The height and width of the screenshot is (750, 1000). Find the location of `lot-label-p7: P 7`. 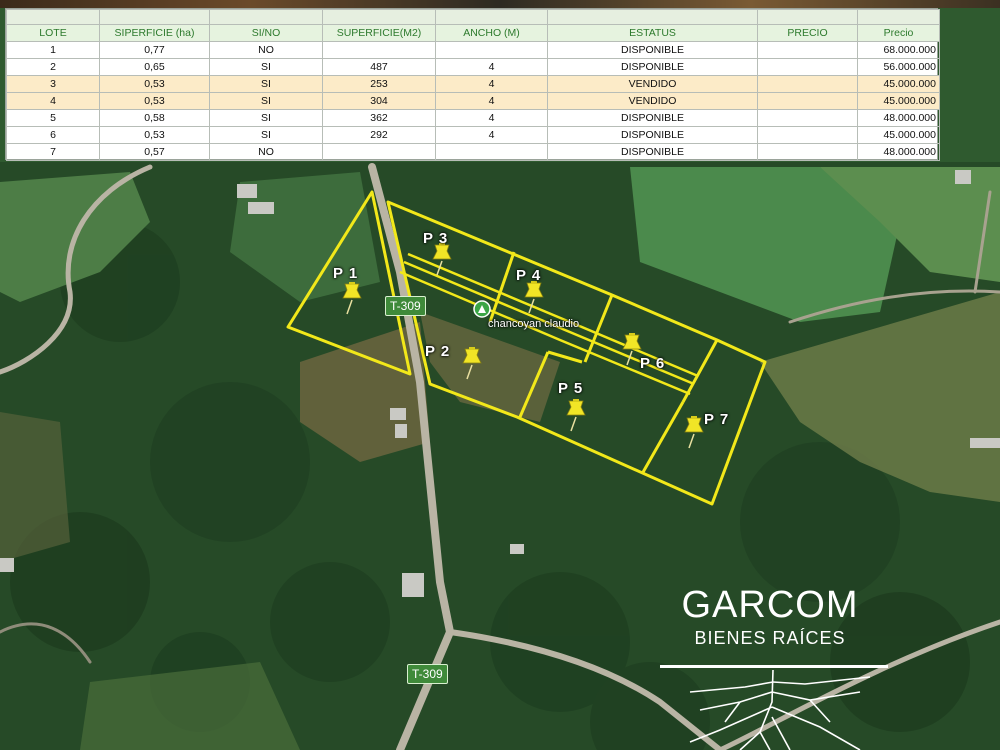

lot-label-p7: P 7 is located at coordinates (717, 419).